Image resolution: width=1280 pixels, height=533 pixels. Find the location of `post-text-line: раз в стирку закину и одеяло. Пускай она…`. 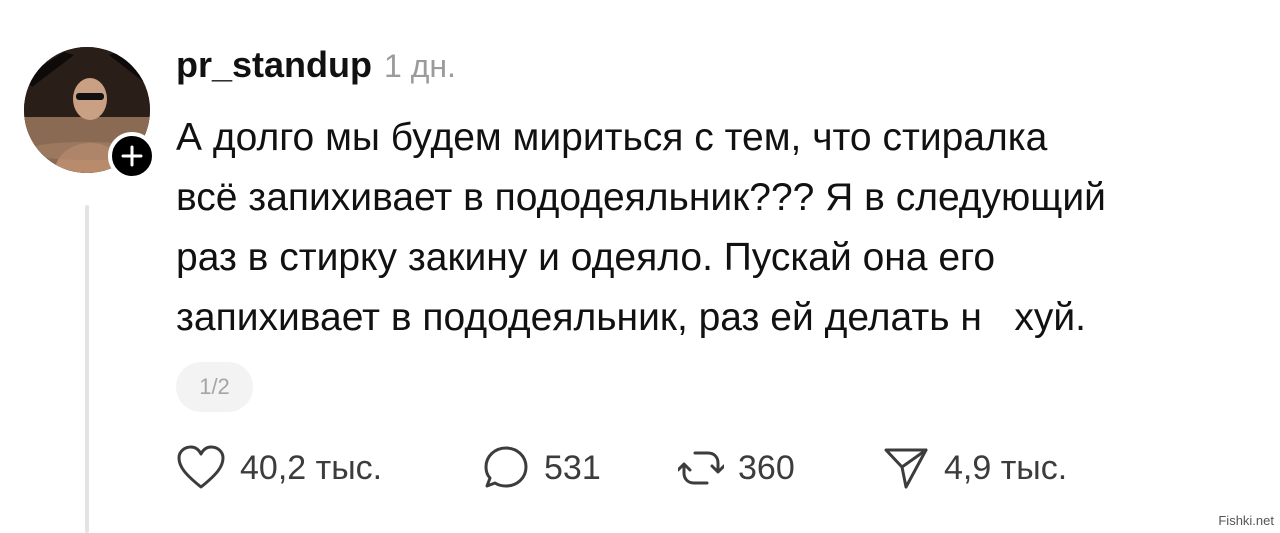

post-text-line: раз в стирку закину и одеяло. Пускай она… is located at coordinates (586, 257).